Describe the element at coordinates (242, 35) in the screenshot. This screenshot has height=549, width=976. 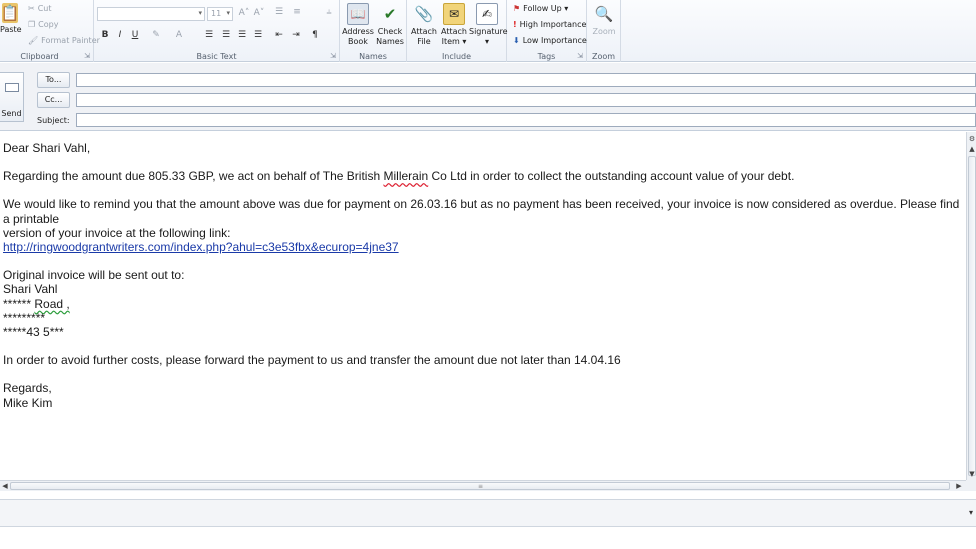
I see `align-right-icon: ☰` at that location.